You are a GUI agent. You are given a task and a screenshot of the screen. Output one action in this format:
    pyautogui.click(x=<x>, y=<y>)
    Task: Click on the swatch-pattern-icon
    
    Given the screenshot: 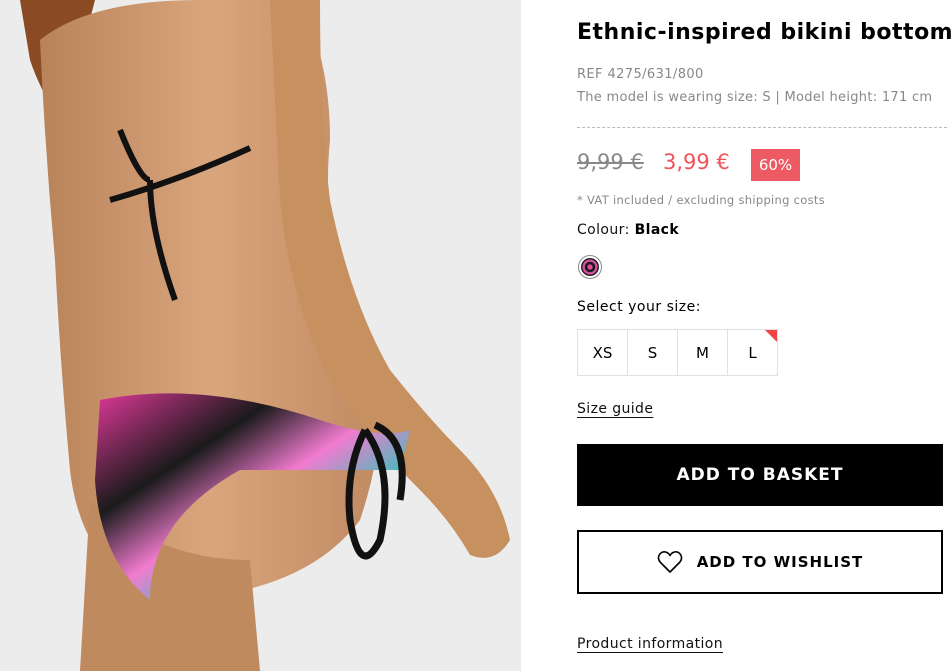 What is the action you would take?
    pyautogui.click(x=590, y=267)
    